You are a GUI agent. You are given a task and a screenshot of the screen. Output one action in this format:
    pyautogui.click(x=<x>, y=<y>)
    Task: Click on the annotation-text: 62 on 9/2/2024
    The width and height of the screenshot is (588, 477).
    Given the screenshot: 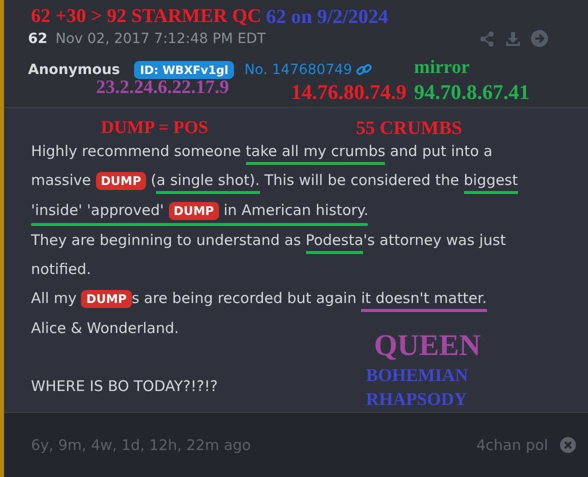 What is the action you would take?
    pyautogui.click(x=327, y=17)
    